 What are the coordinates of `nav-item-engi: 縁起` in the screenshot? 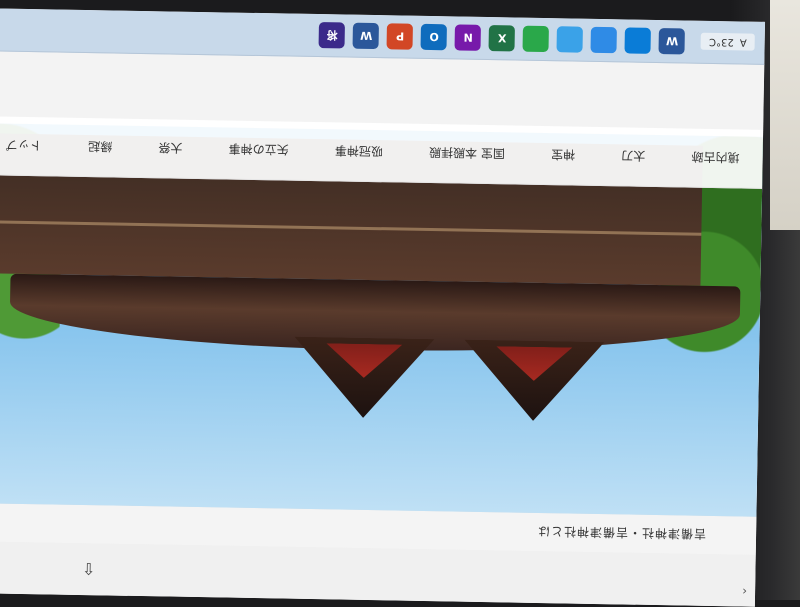 It's located at (100, 147).